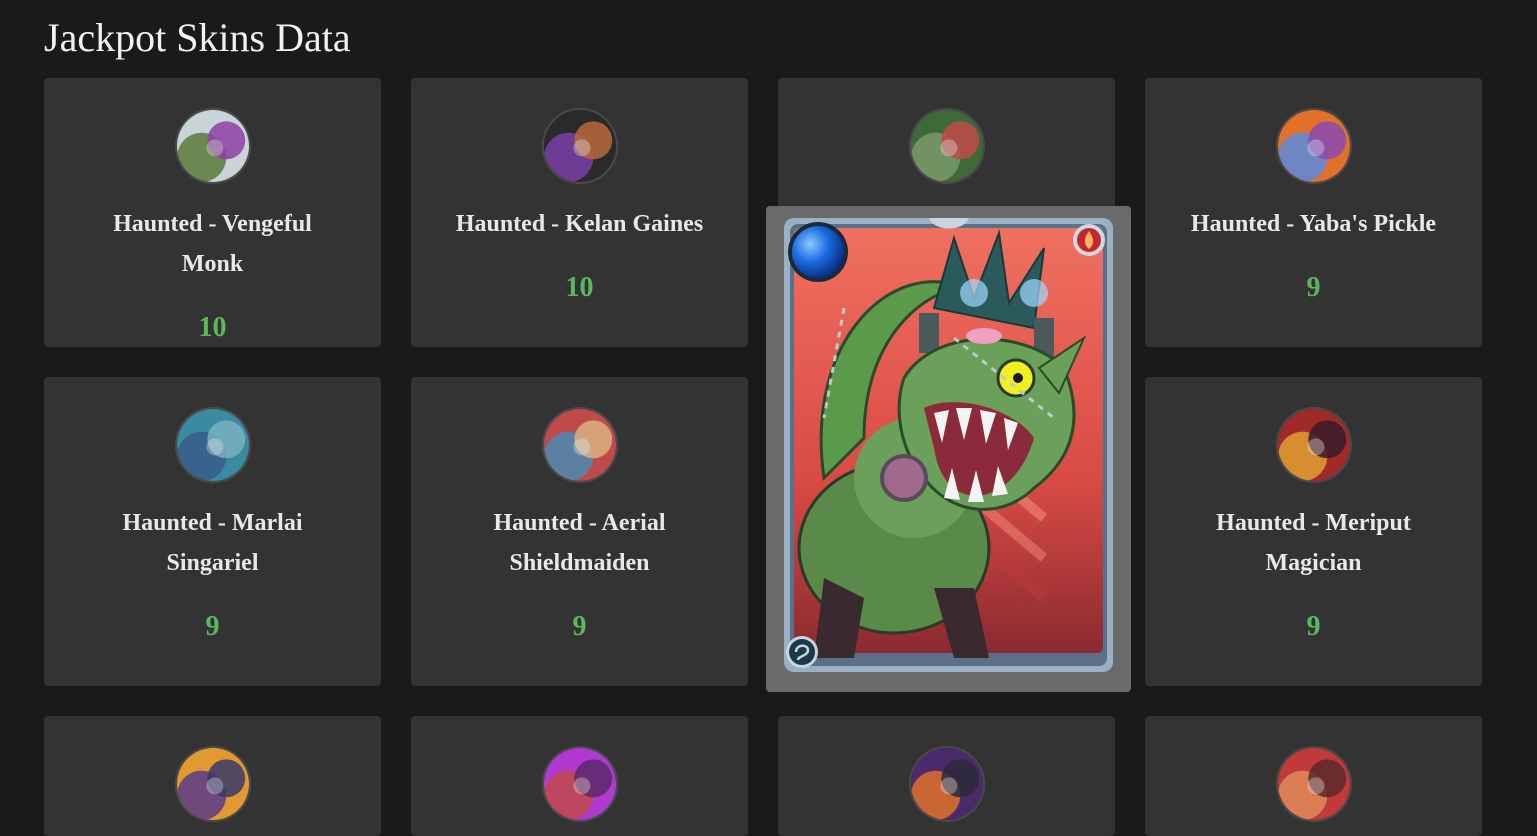 The width and height of the screenshot is (1537, 836). I want to click on skin-name: Haunted - Kelan Gaines, so click(579, 224).